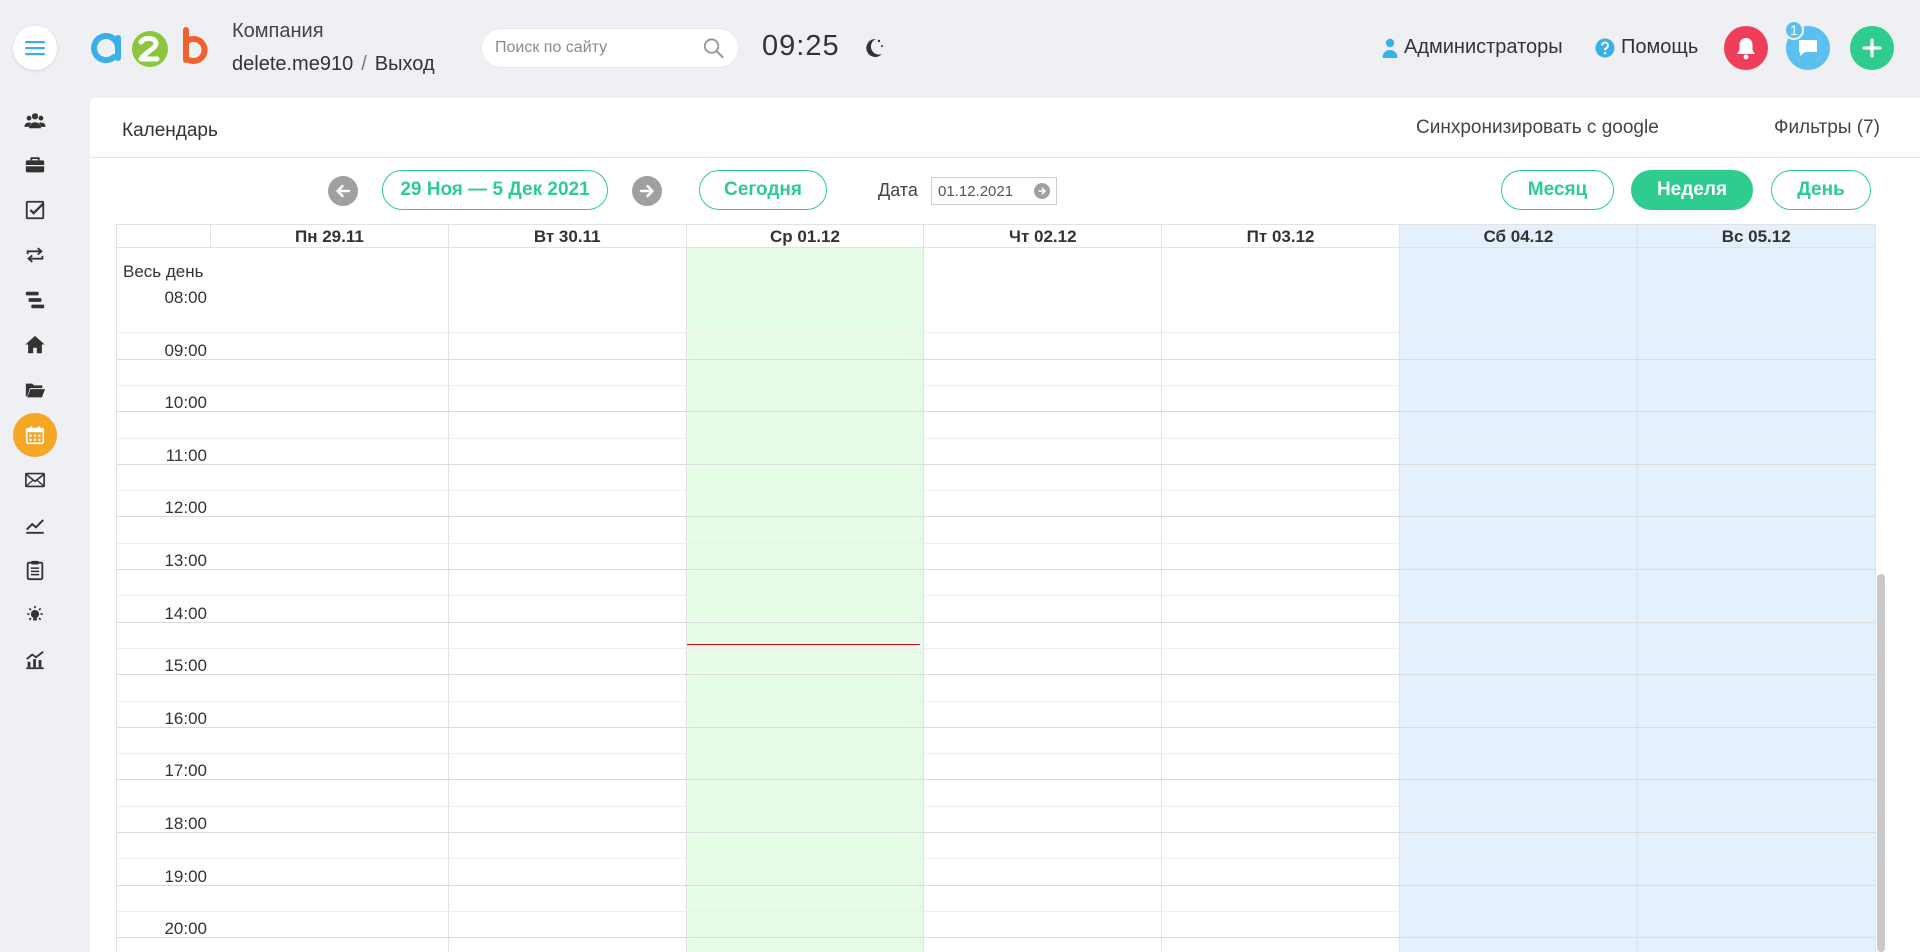 The width and height of the screenshot is (1920, 952). I want to click on filters-link: Фильтры (7), so click(1827, 128).